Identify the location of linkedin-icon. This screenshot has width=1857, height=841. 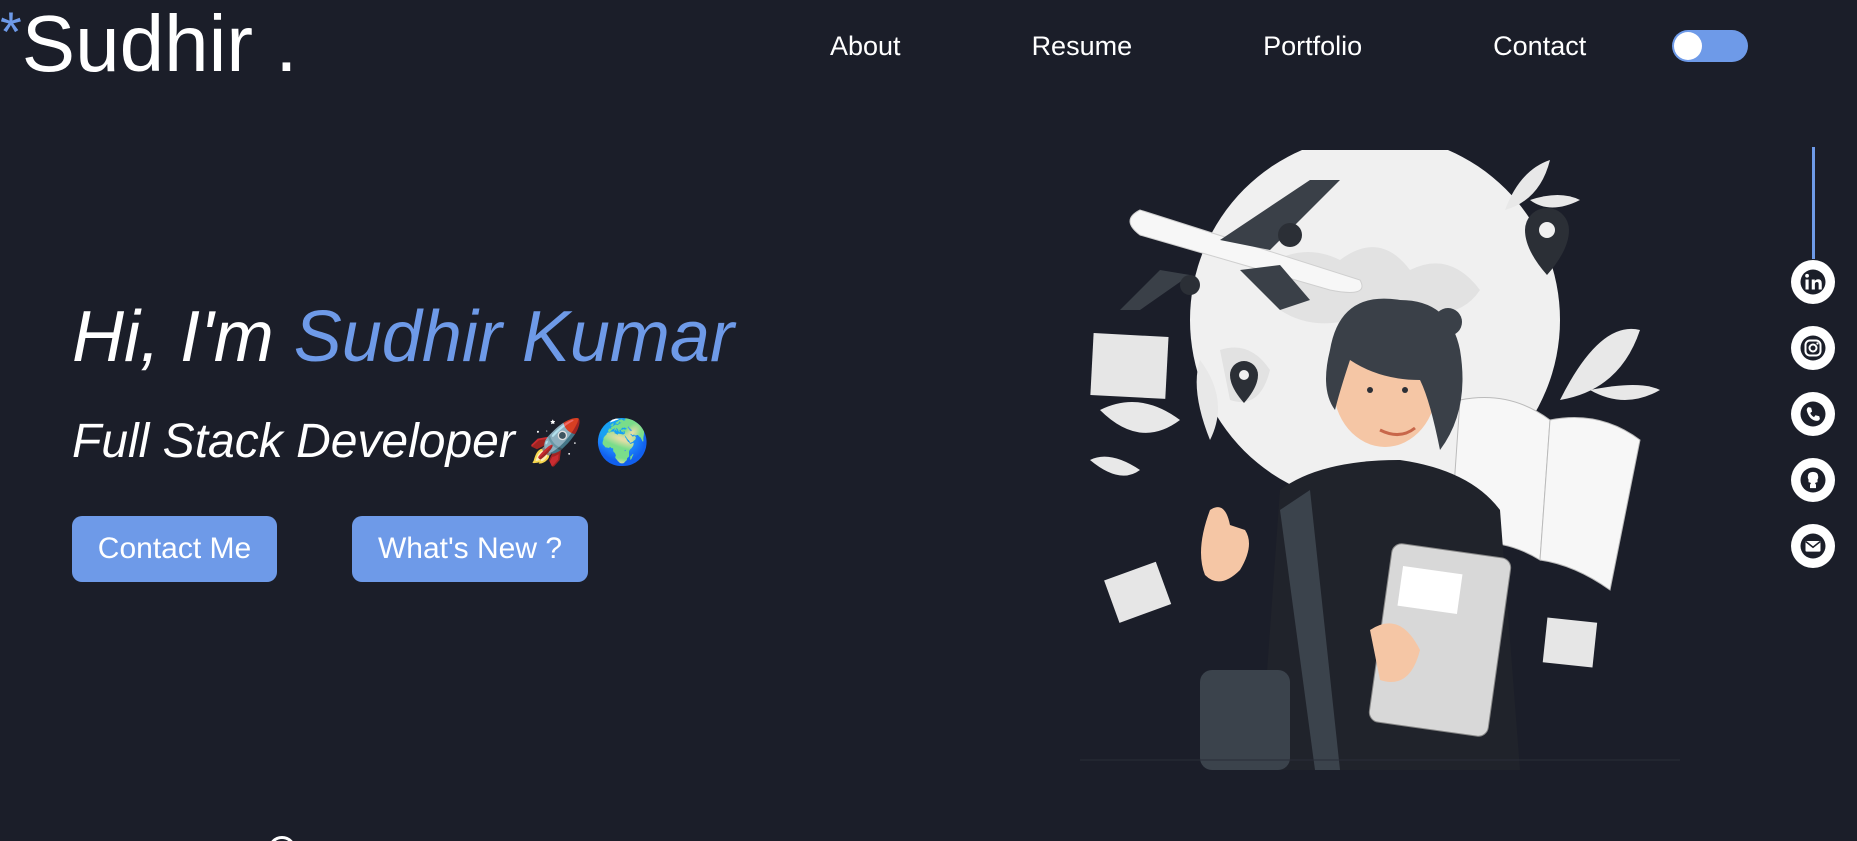
(1813, 282).